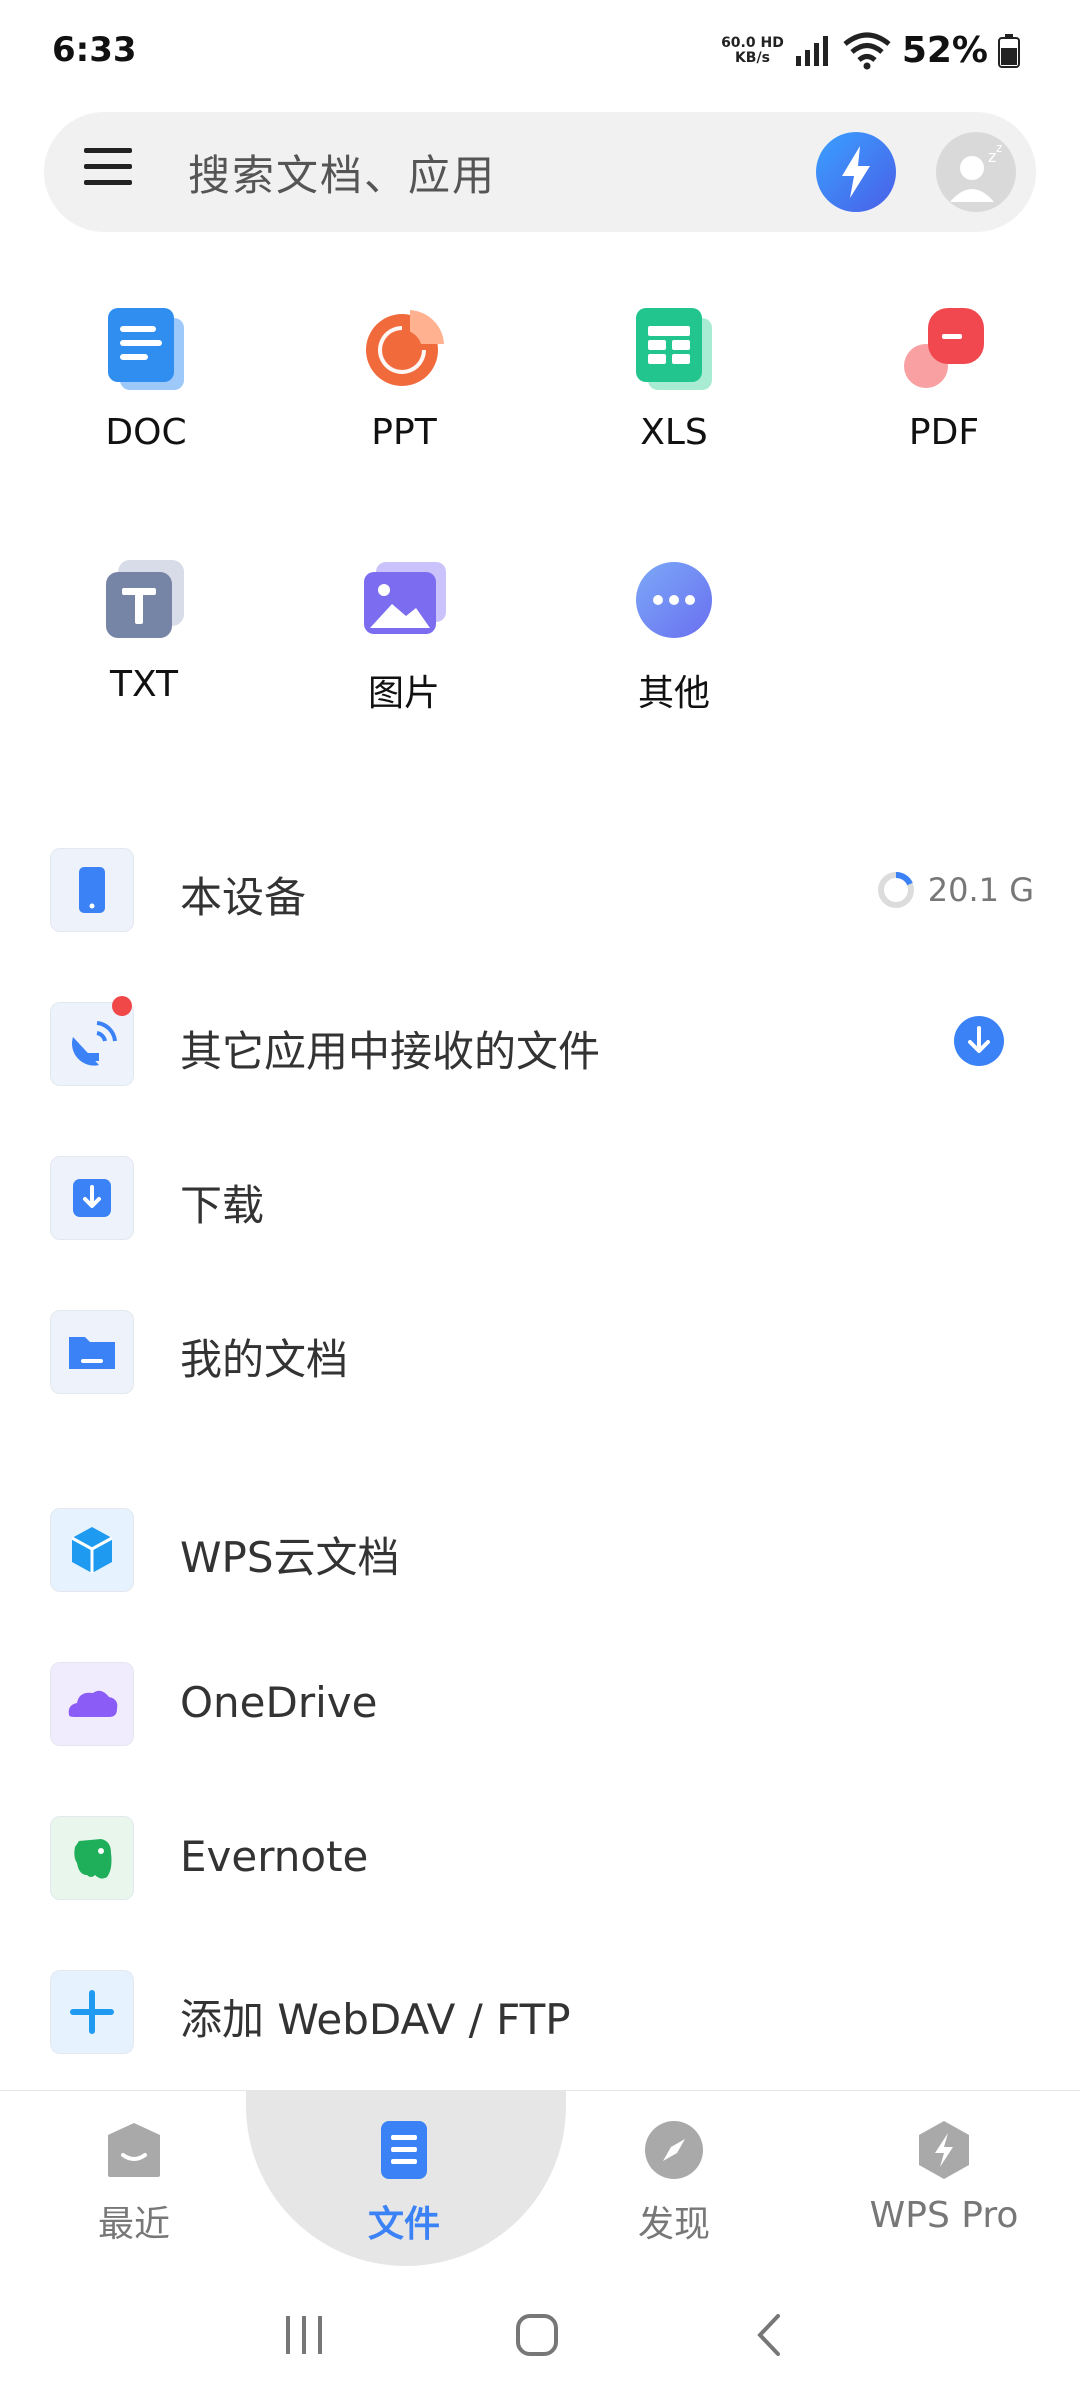 This screenshot has width=1080, height=2400. Describe the element at coordinates (674, 2150) in the screenshot. I see `compass-icon` at that location.